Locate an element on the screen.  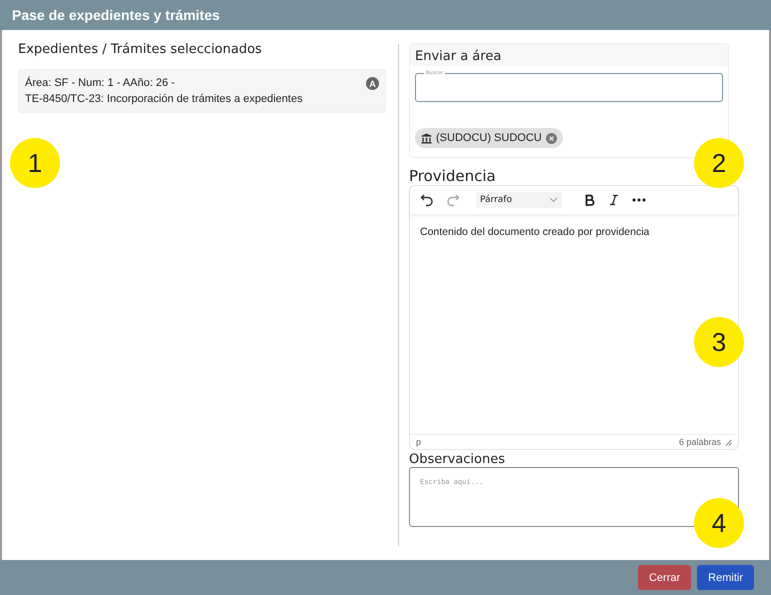
format-dropdown: Párrafo is located at coordinates (519, 200).